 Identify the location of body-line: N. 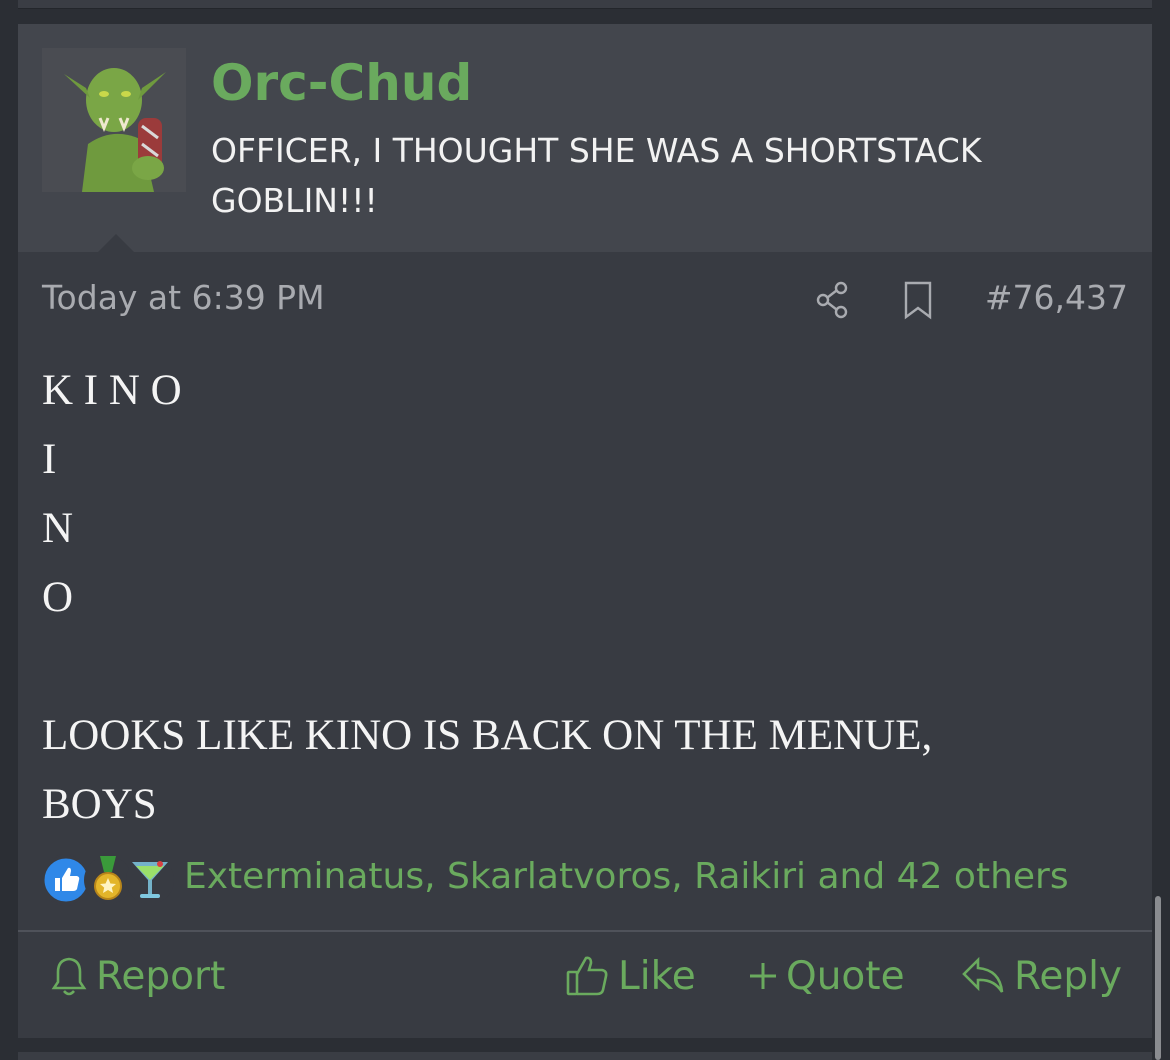
(58, 528).